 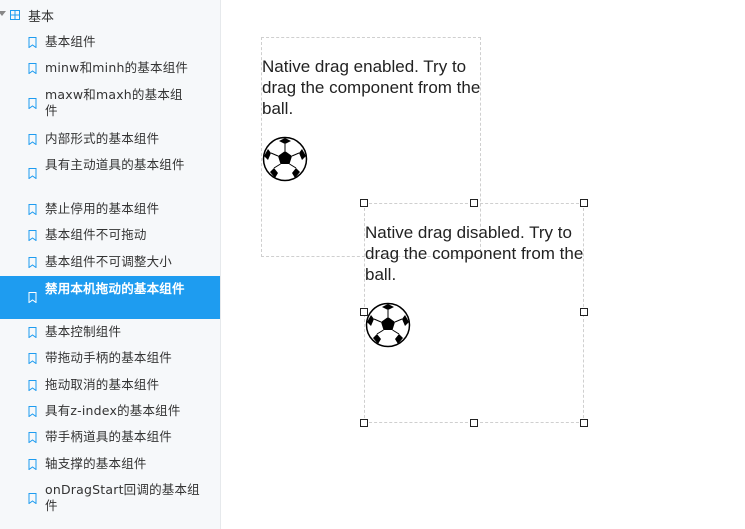 I want to click on sidebar-item-basic: 基本组件, so click(x=110, y=42).